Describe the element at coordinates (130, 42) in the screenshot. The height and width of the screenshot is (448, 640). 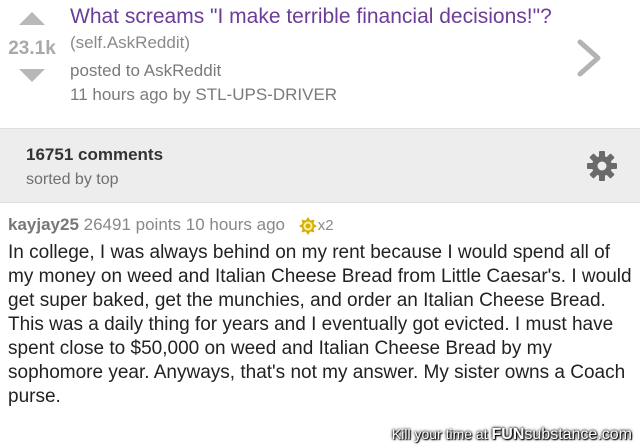
I see `post-domain: (self.AskReddit)` at that location.